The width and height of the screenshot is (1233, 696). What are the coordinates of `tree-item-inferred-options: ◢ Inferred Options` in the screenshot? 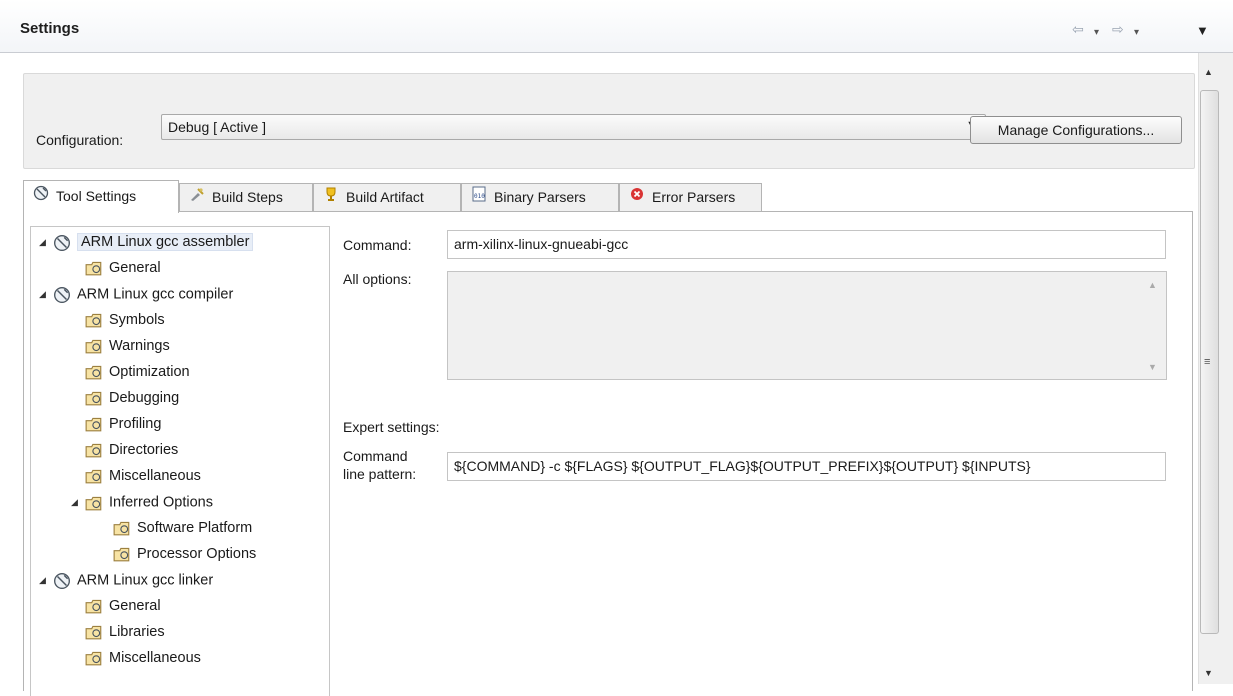 It's located at (142, 502).